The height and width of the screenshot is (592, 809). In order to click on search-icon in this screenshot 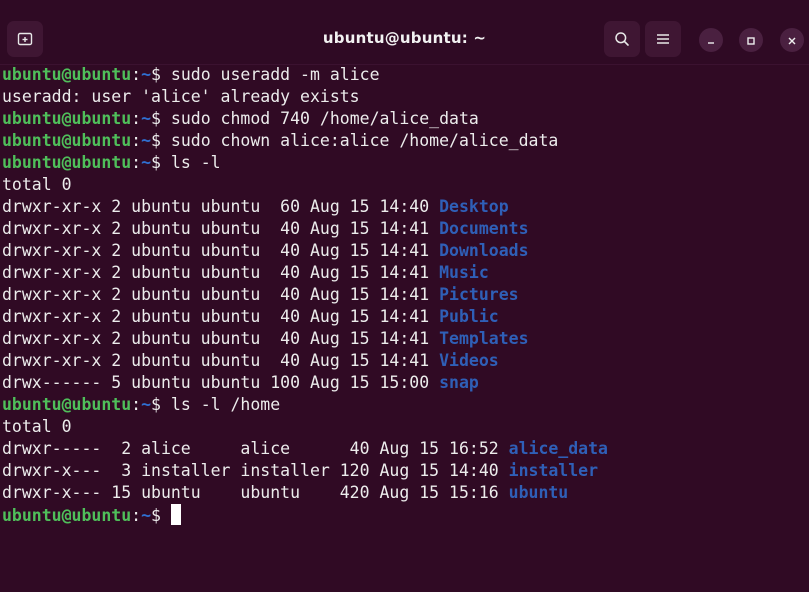, I will do `click(622, 39)`.